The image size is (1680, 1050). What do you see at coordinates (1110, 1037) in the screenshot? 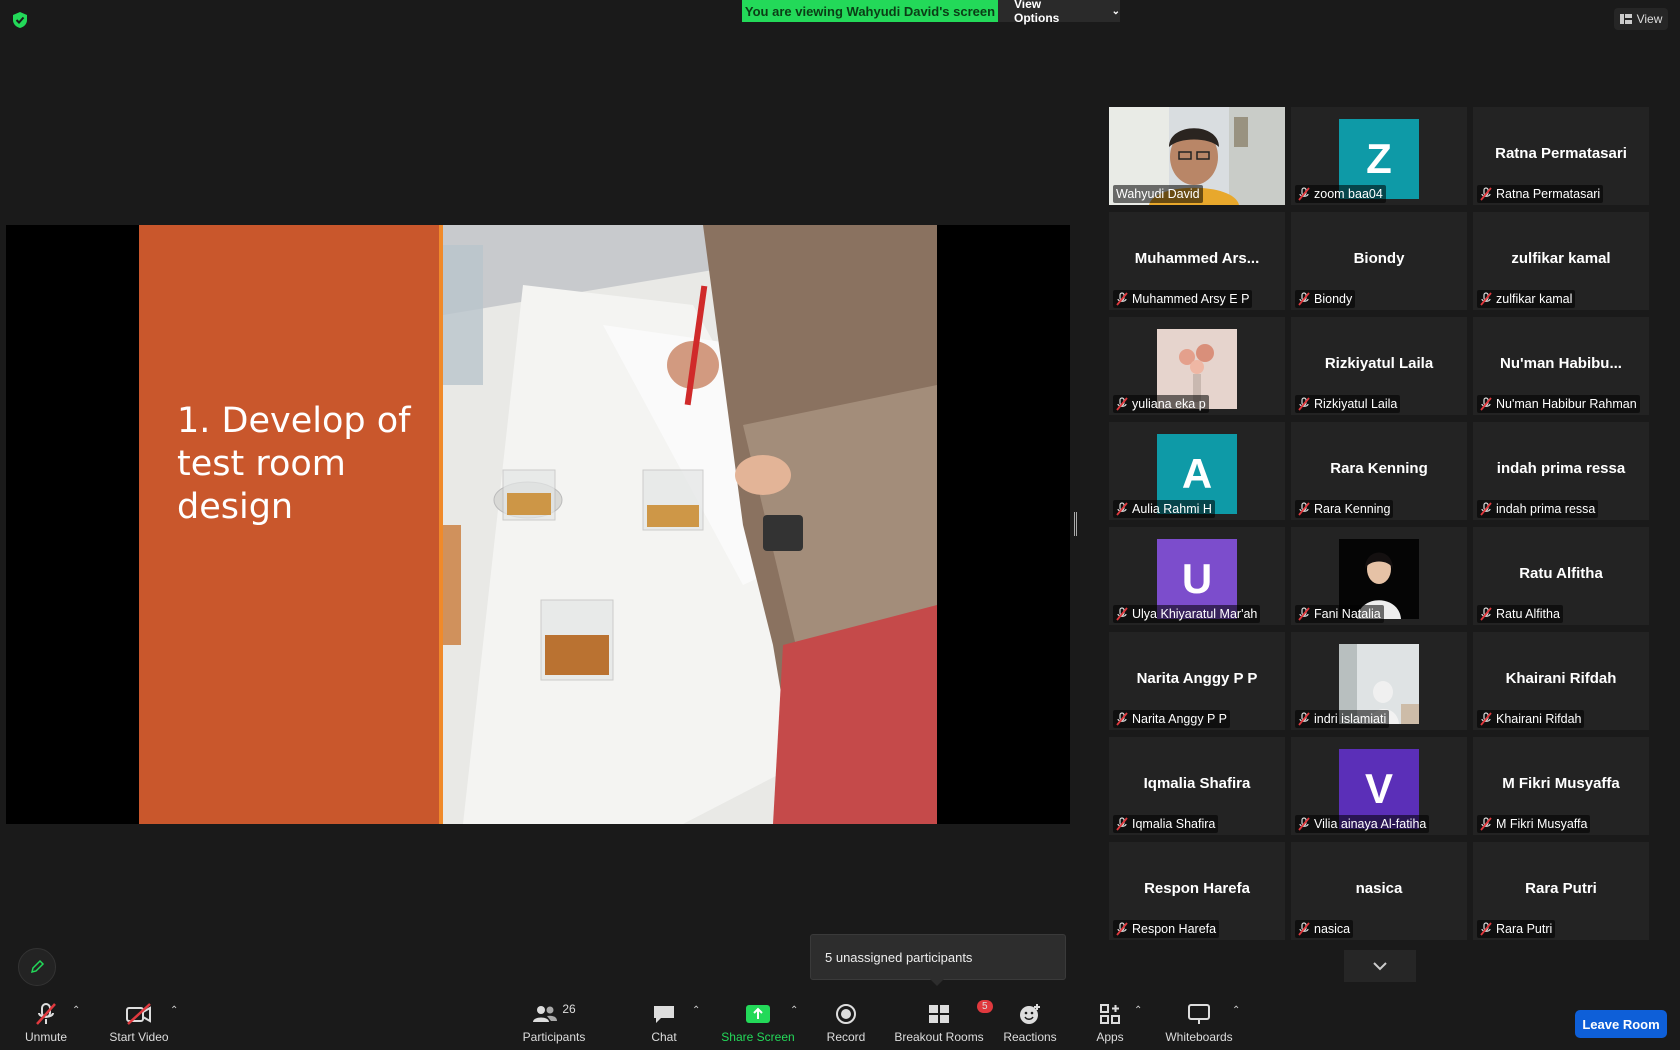
I see `apps-label: Apps` at bounding box center [1110, 1037].